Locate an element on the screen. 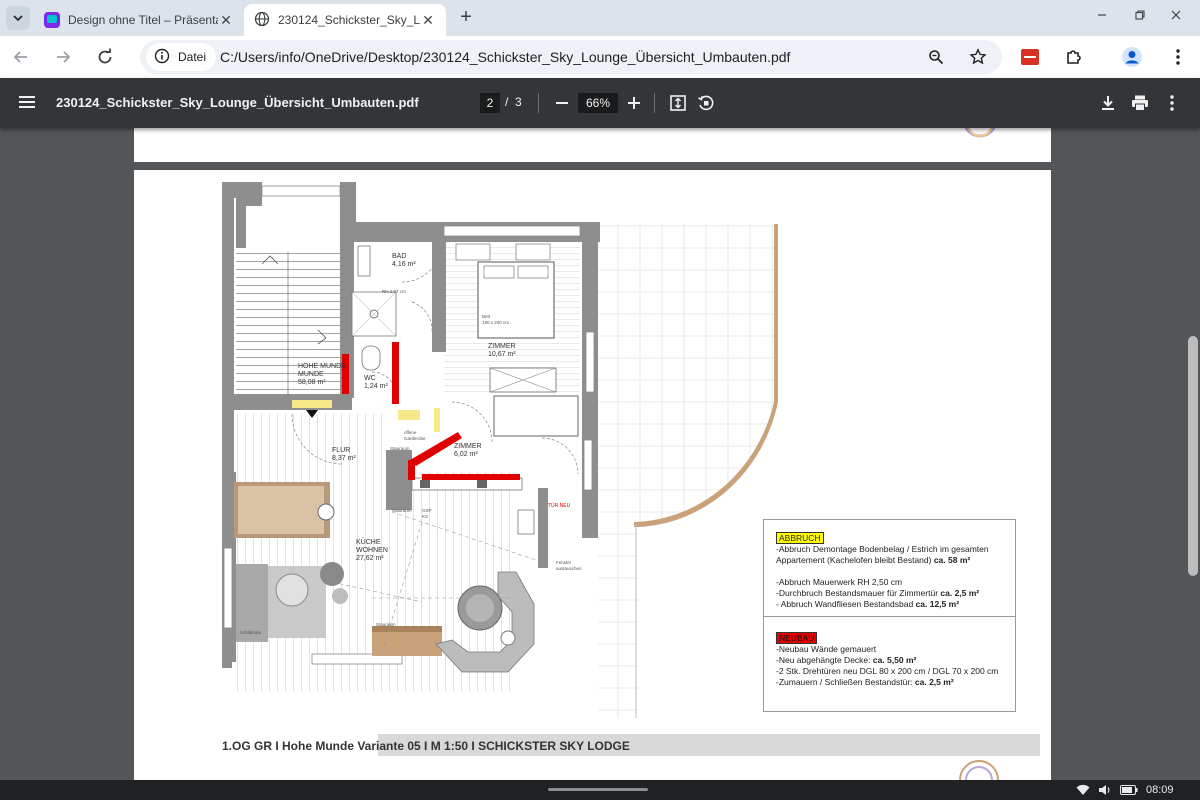 Image resolution: width=1200 pixels, height=800 pixels. room-label: MUNDE is located at coordinates (311, 374).